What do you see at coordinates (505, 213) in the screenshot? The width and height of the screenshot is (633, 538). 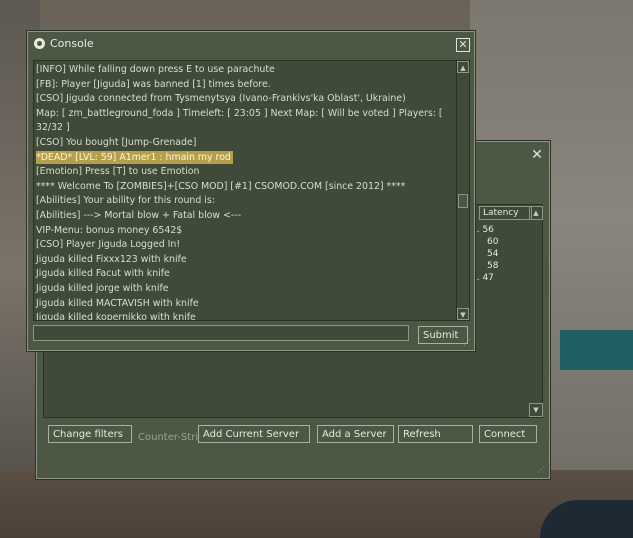 I see `latency-column-header: Latency` at bounding box center [505, 213].